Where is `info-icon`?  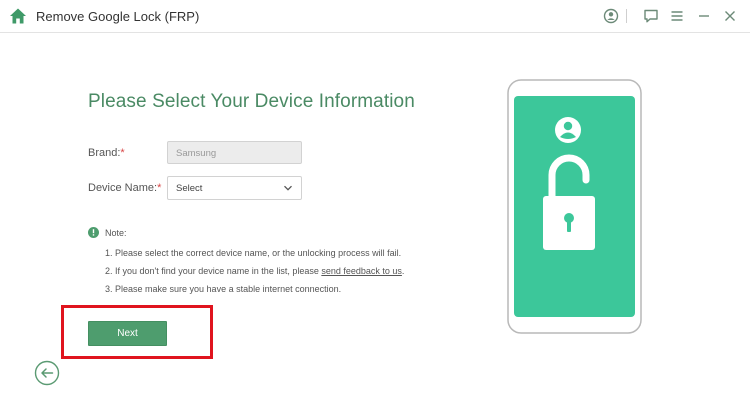
info-icon is located at coordinates (93, 232).